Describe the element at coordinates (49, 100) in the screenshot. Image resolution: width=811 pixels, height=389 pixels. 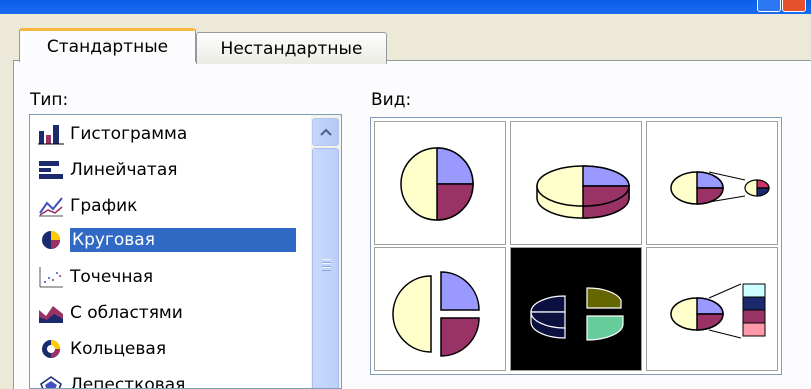
I see `chart-type-label: Тип:` at that location.